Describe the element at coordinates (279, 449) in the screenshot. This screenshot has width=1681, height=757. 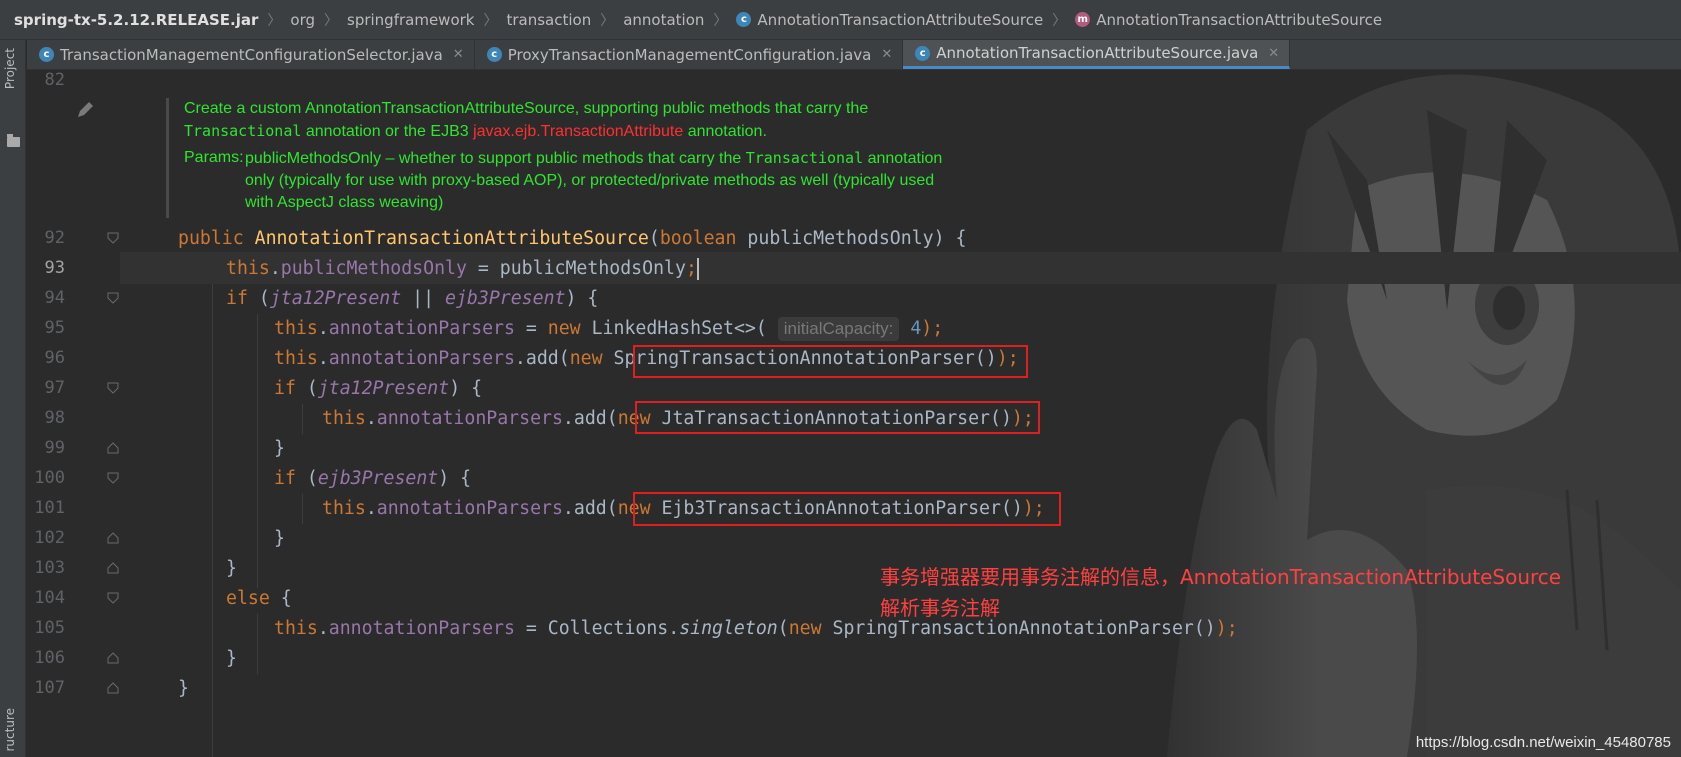
I see `code-line-99: }` at that location.